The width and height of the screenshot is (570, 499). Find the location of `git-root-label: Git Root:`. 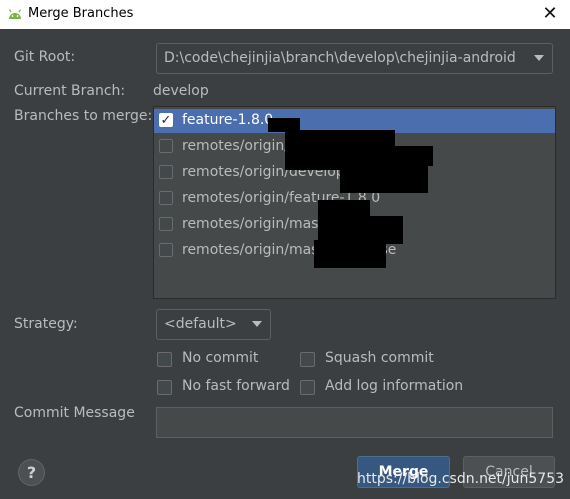

git-root-label: Git Root: is located at coordinates (45, 57).